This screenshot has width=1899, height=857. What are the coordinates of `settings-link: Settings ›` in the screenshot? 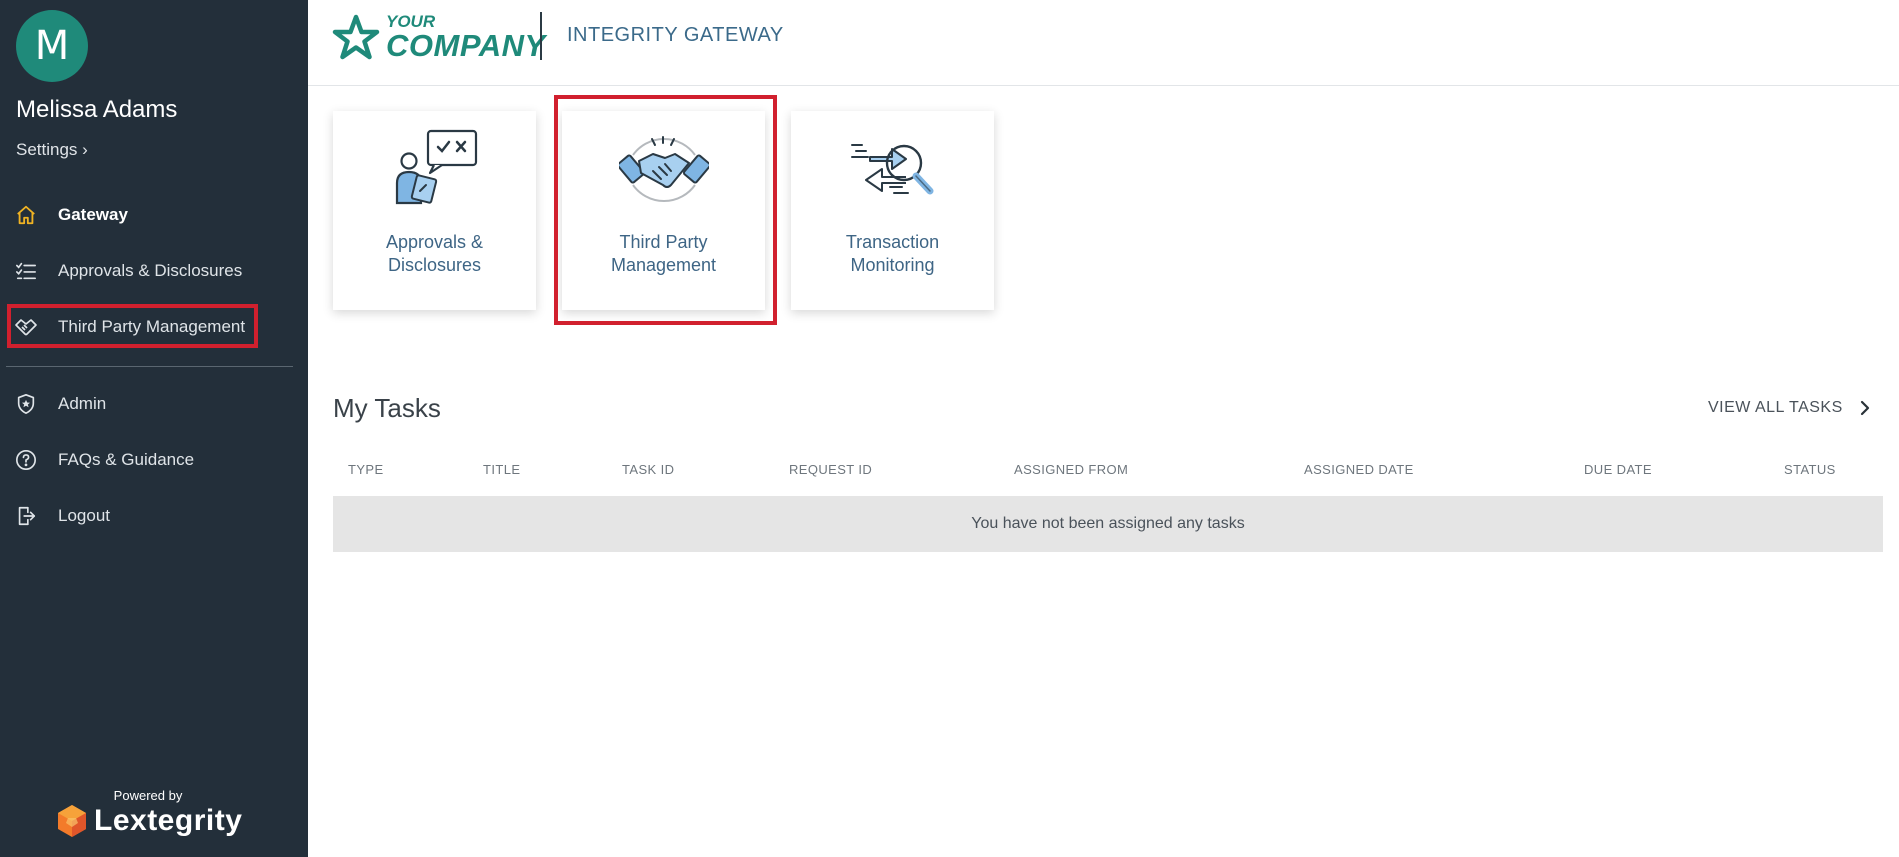 It's located at (52, 150).